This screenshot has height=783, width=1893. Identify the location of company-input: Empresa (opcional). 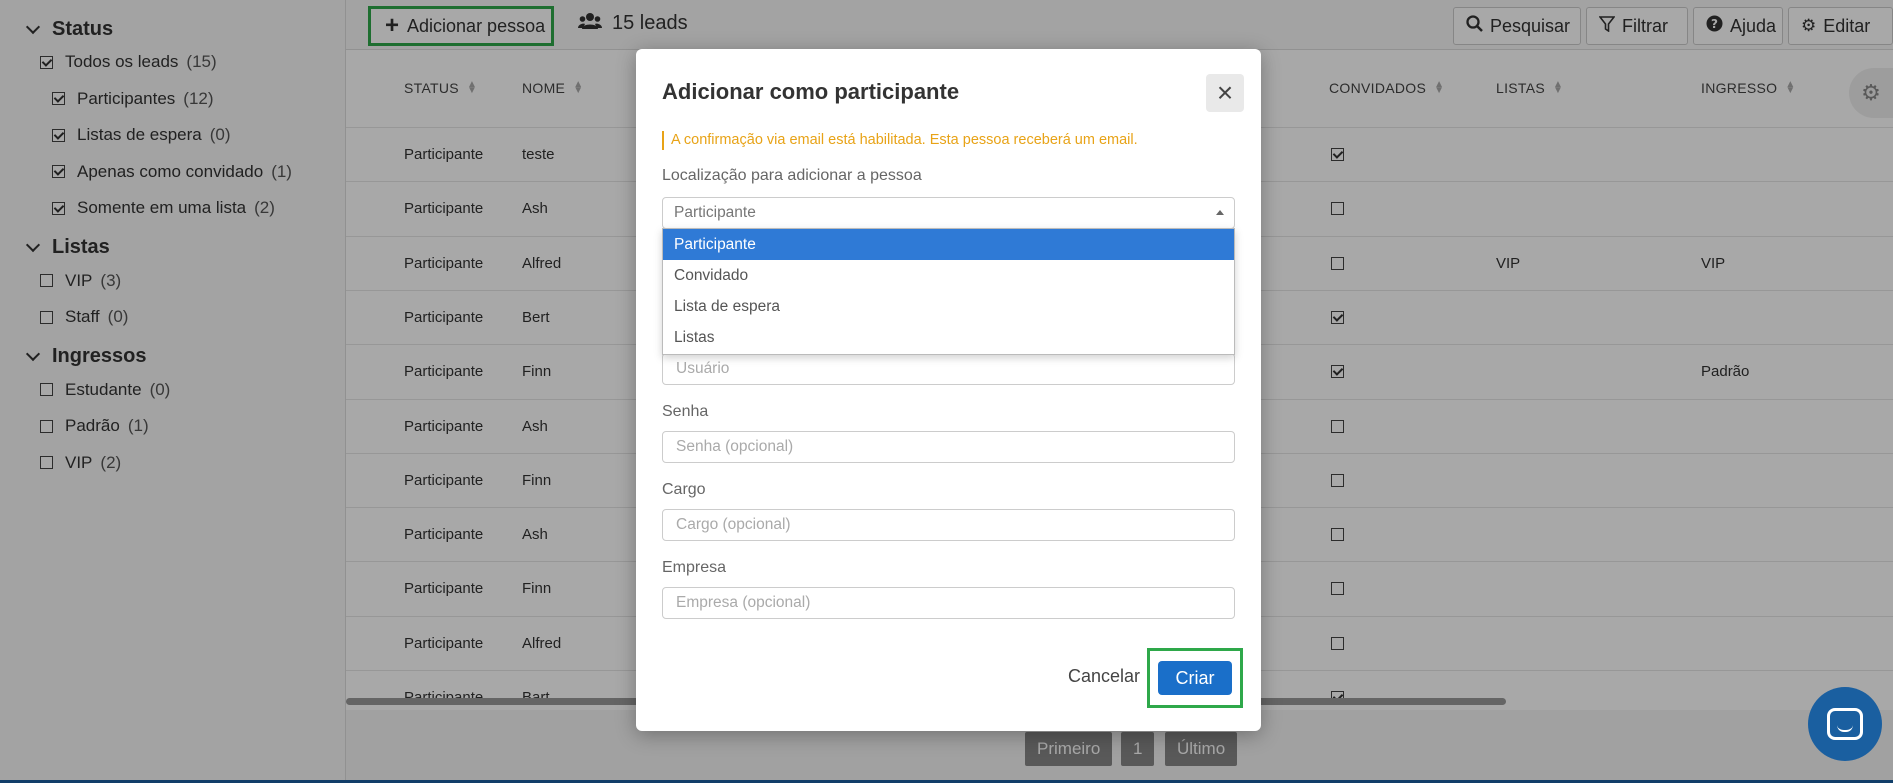
(948, 603).